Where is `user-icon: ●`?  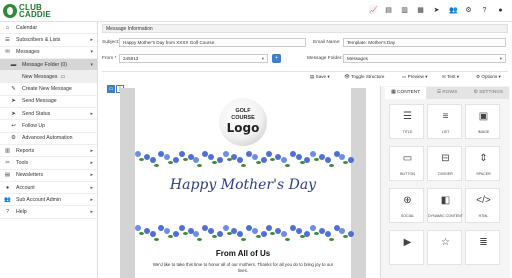
user-icon: ● is located at coordinates (500, 10).